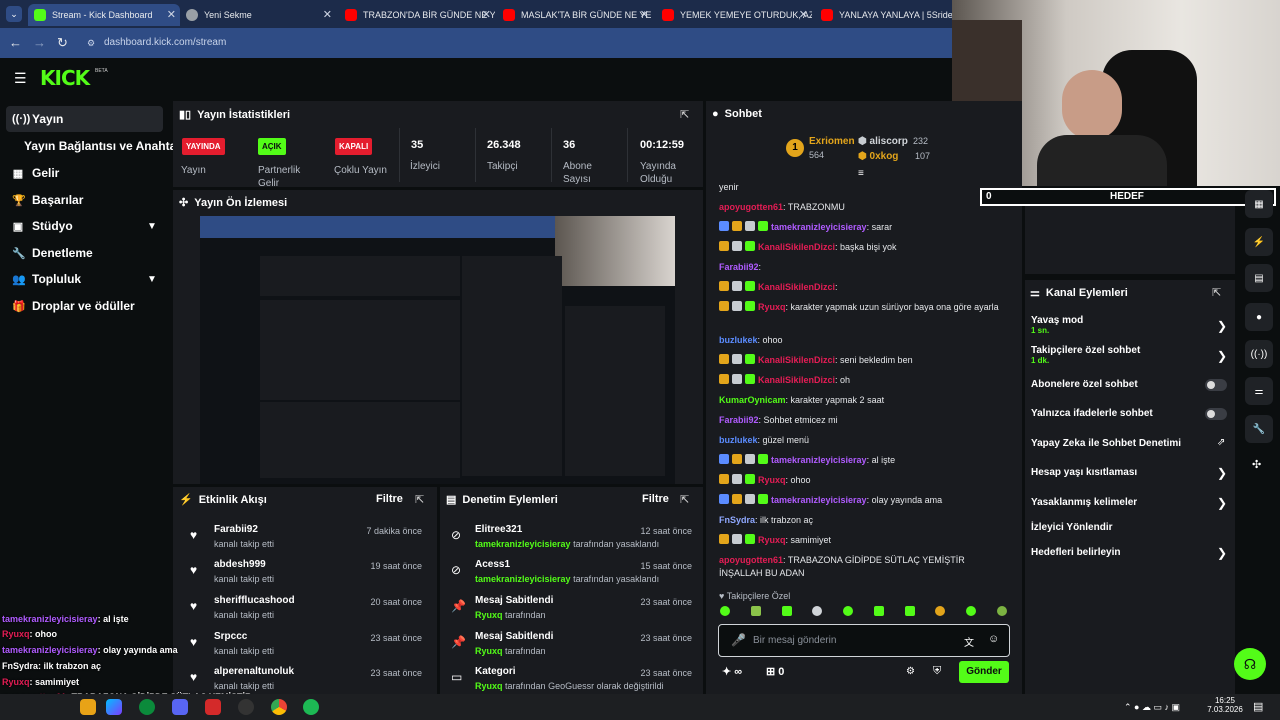 The height and width of the screenshot is (720, 1280). I want to click on emote-only-toggle, so click(1216, 414).